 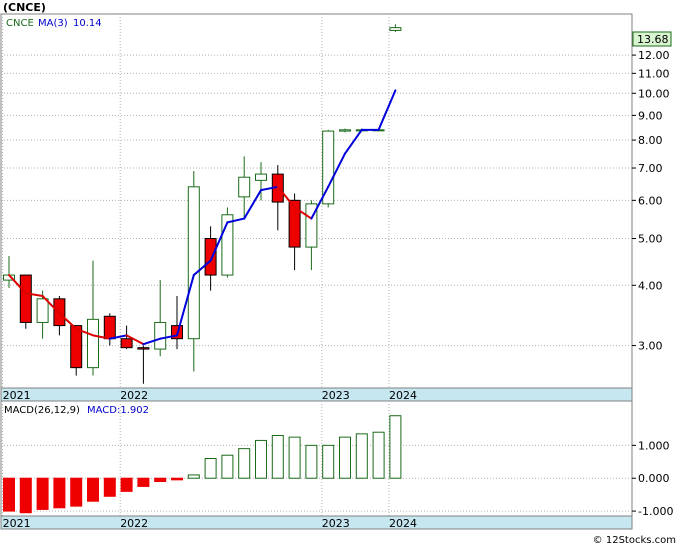 What do you see at coordinates (134, 395) in the screenshot?
I see `price-x-tick-label: 2022` at bounding box center [134, 395].